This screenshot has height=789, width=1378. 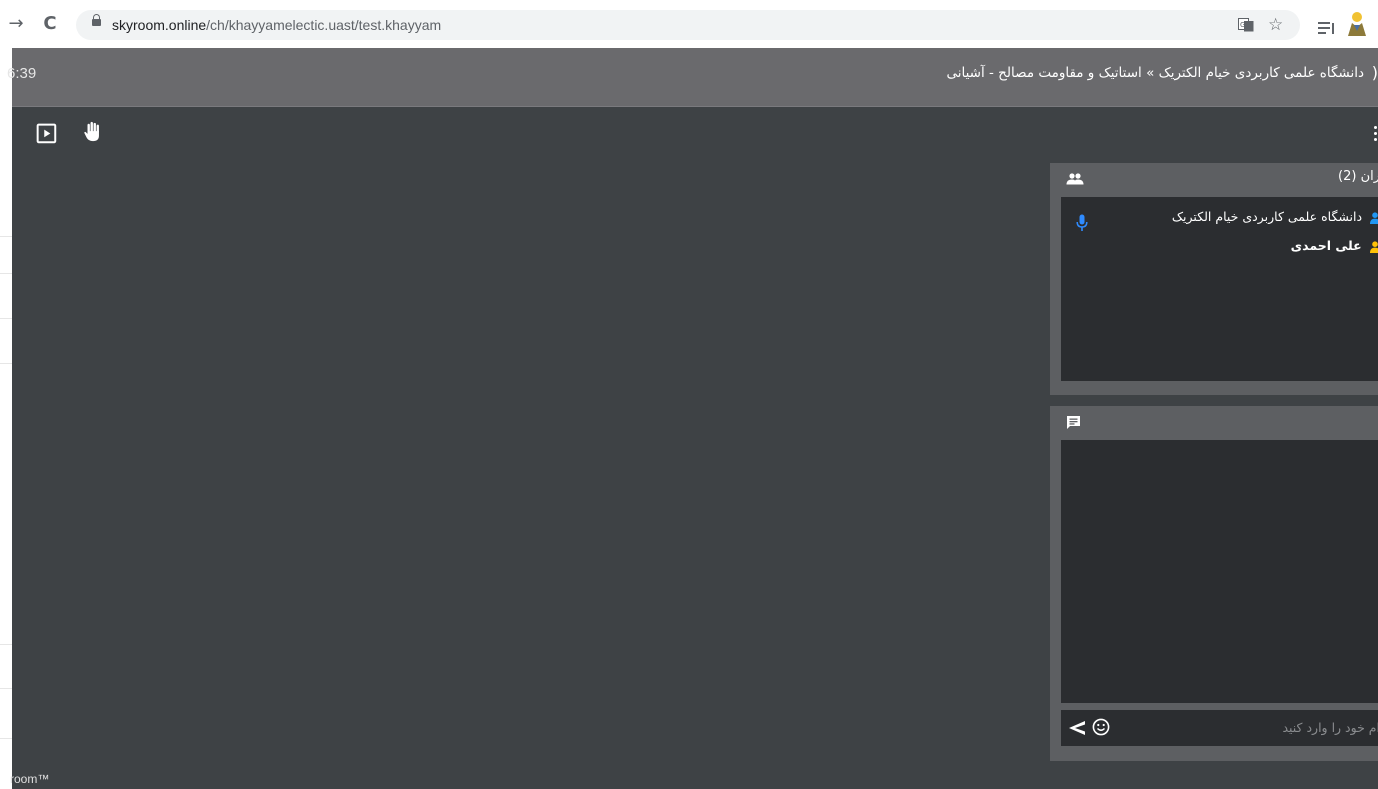 What do you see at coordinates (1219, 728) in the screenshot?
I see `chat-input: ام خود را وارد کنید` at bounding box center [1219, 728].